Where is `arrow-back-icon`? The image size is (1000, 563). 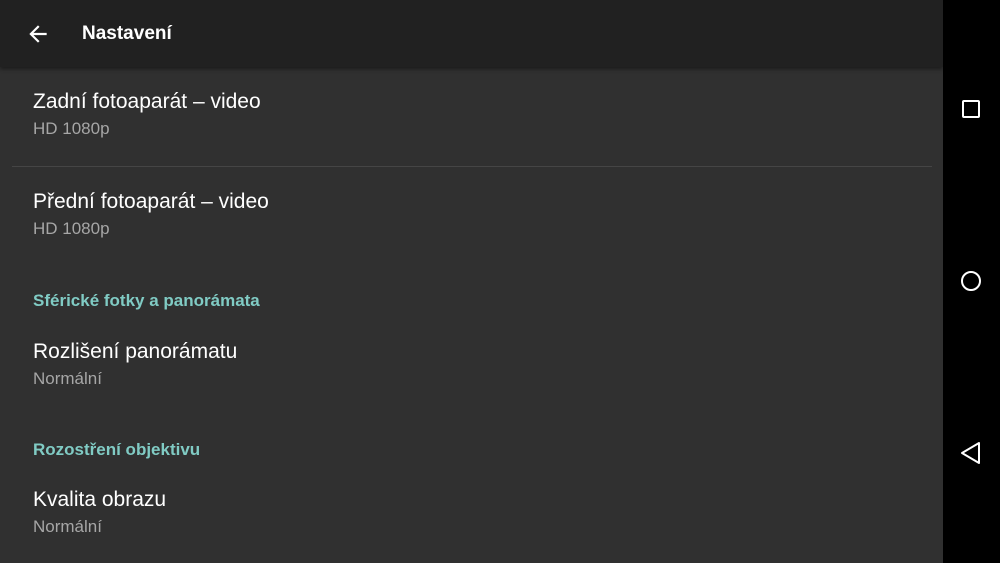
arrow-back-icon is located at coordinates (38, 34).